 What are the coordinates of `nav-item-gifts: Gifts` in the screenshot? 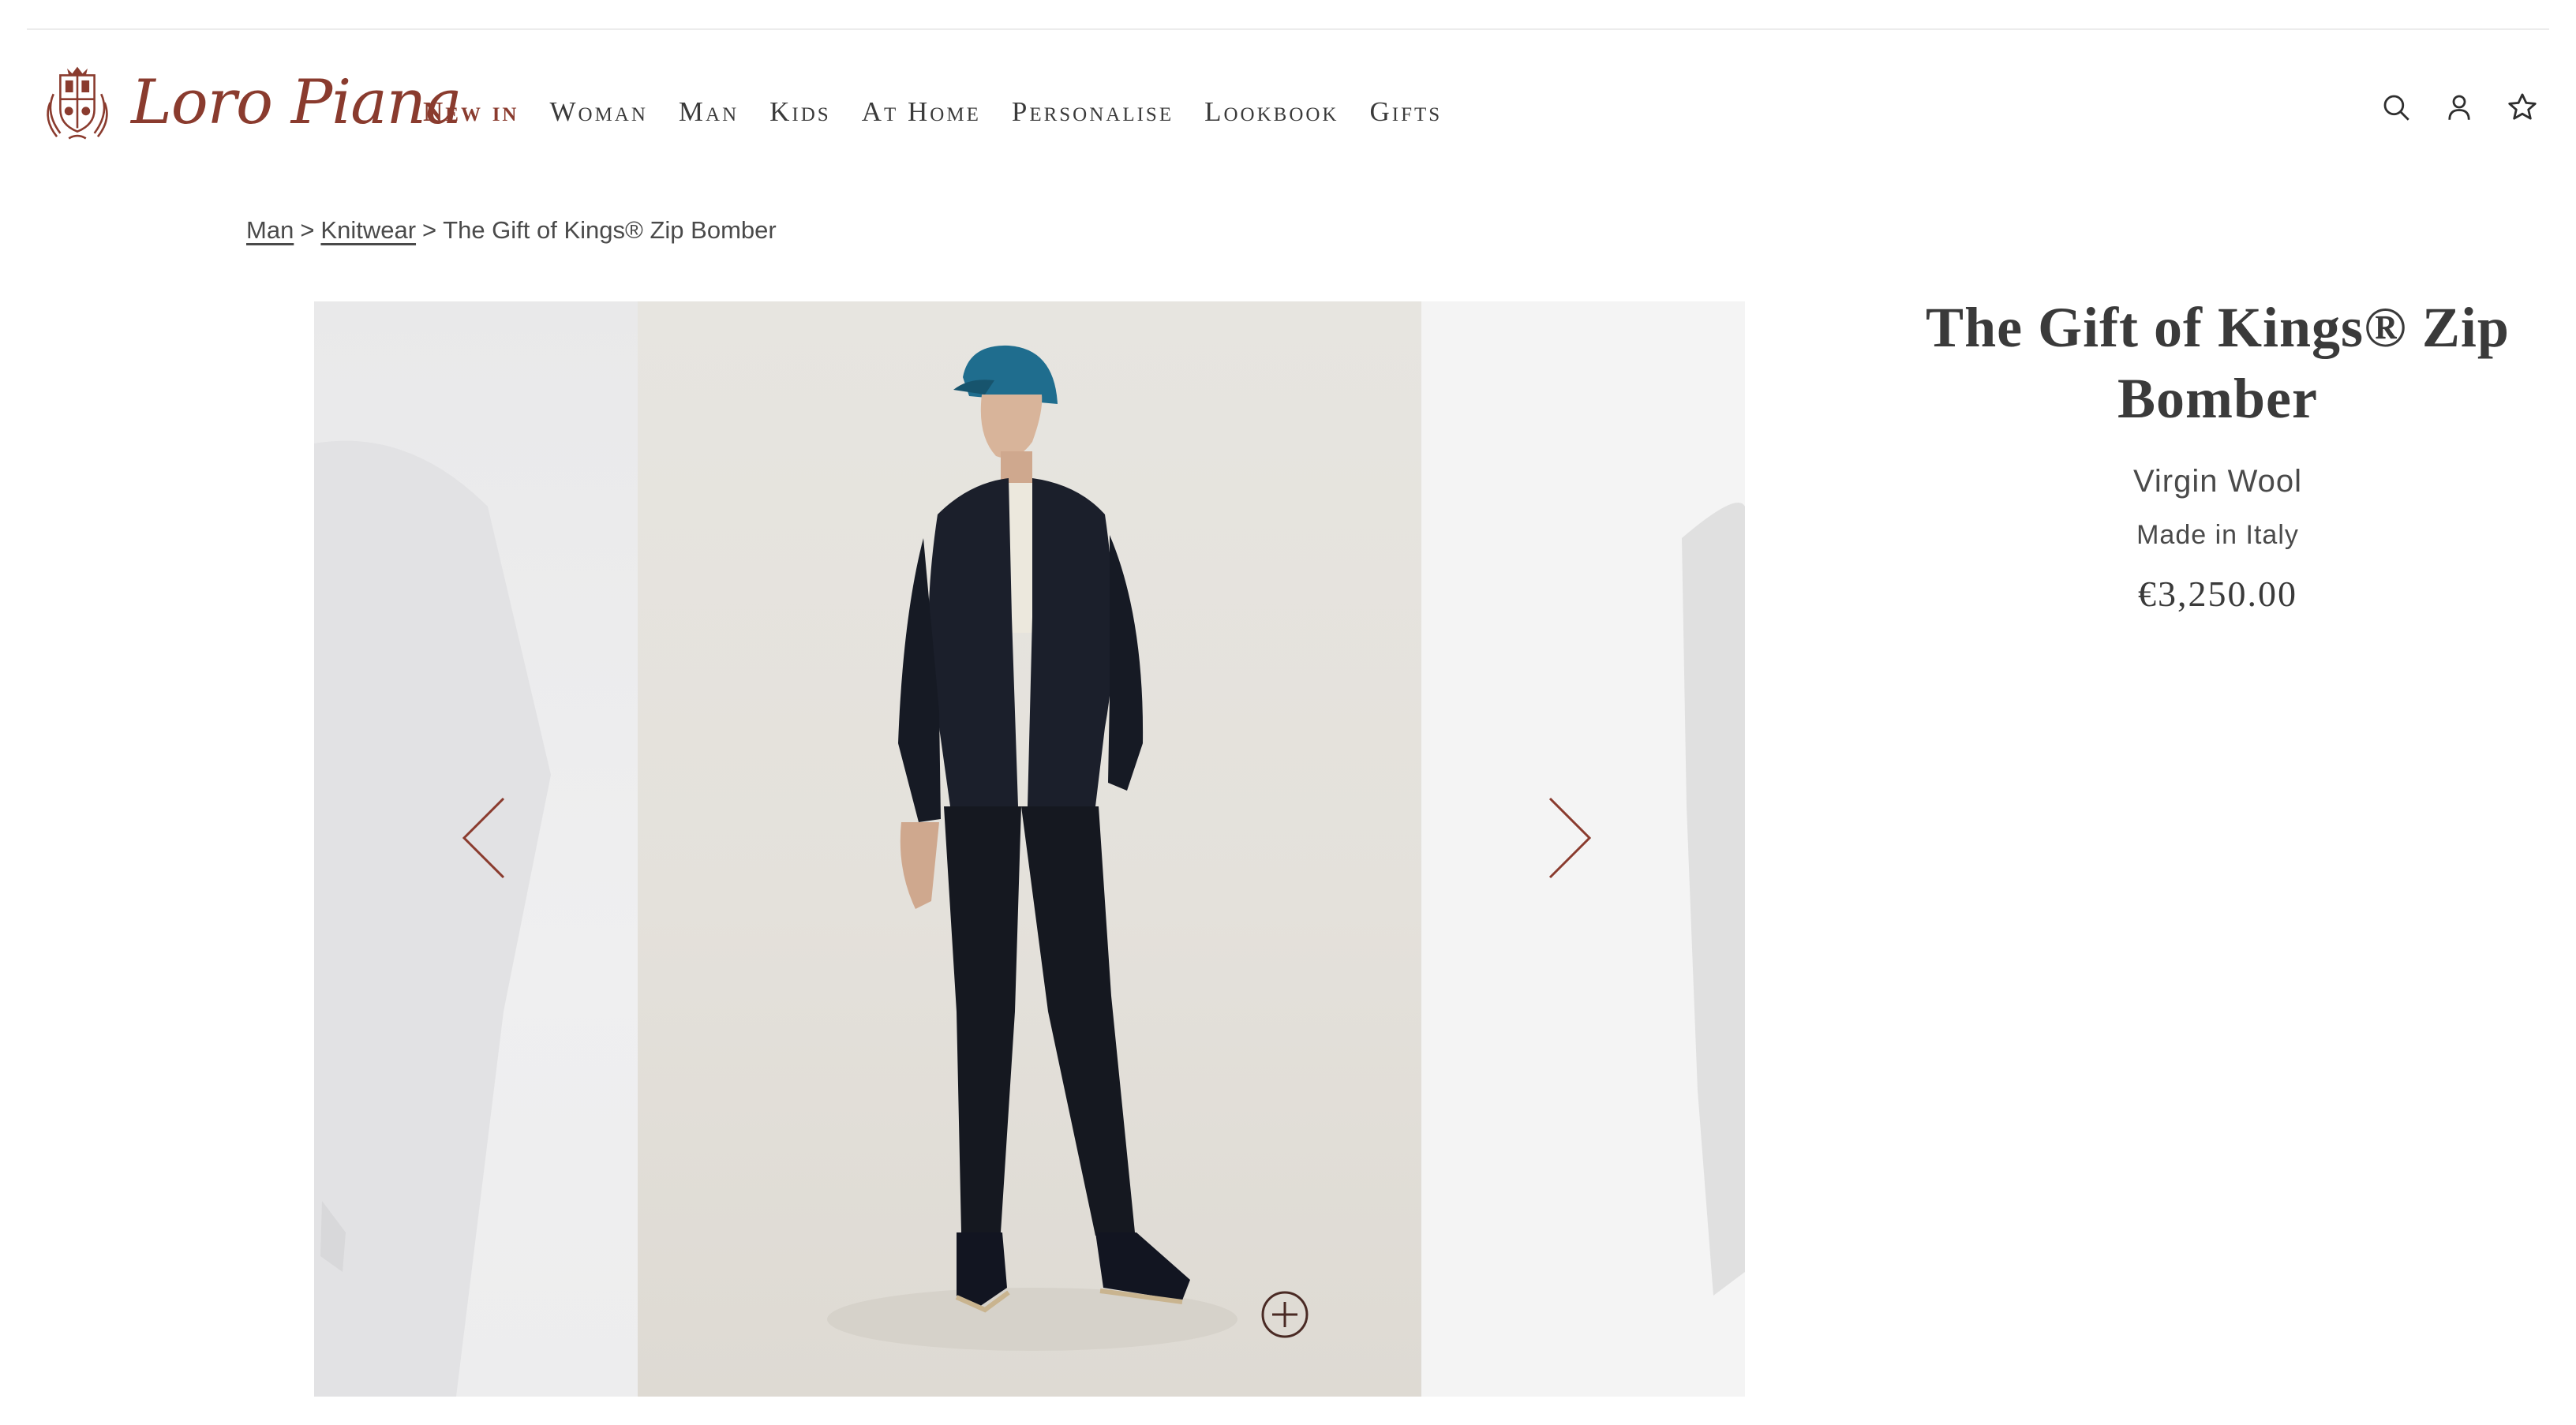 It's located at (1406, 112).